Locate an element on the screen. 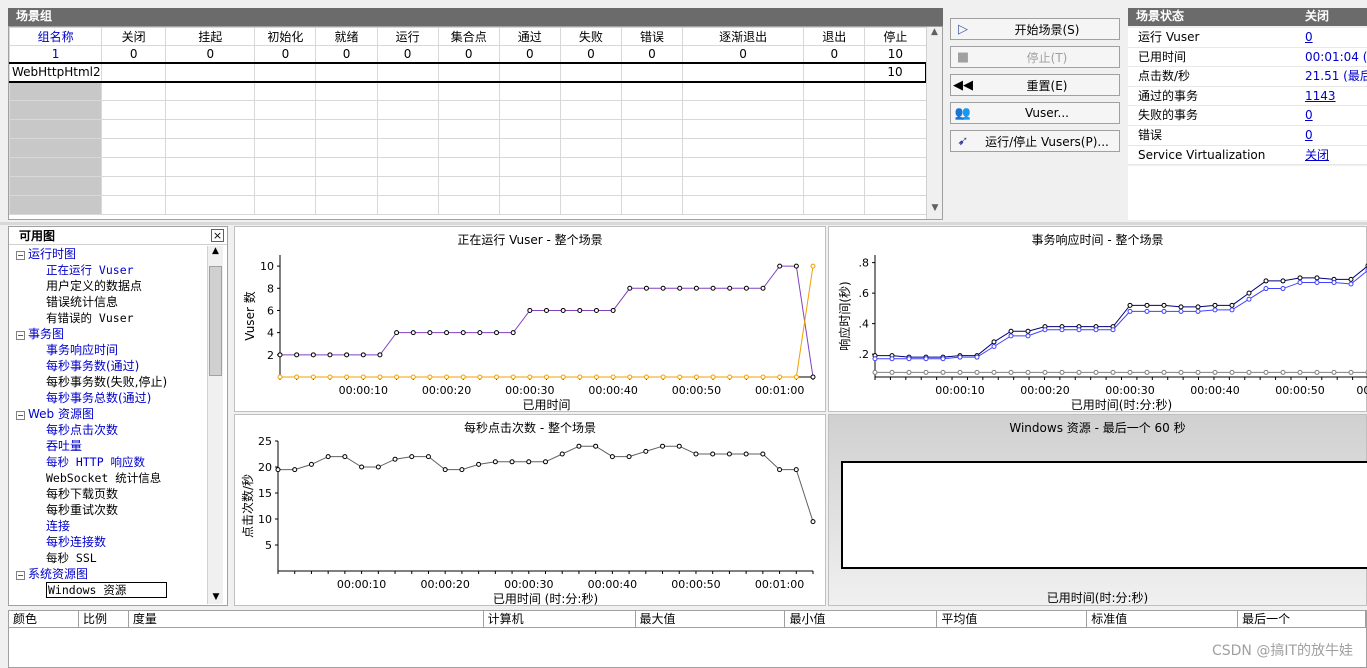 The height and width of the screenshot is (668, 1367). tree-item: 每秒事务数(失败,停止) is located at coordinates (109, 382).